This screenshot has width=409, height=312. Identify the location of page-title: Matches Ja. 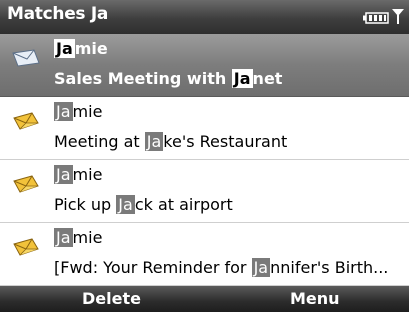
(58, 14).